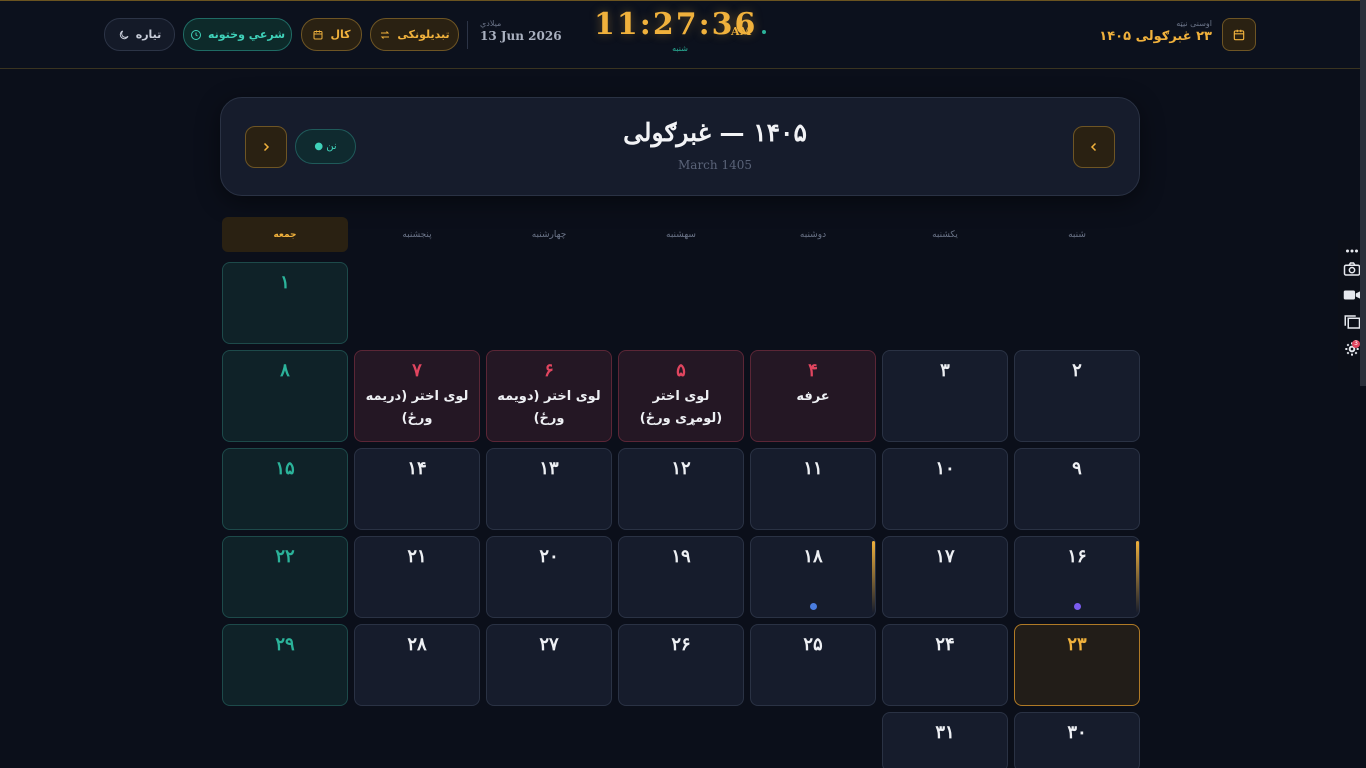 The width and height of the screenshot is (1366, 768). Describe the element at coordinates (417, 665) in the screenshot. I see `day-cell: ۲۸` at that location.